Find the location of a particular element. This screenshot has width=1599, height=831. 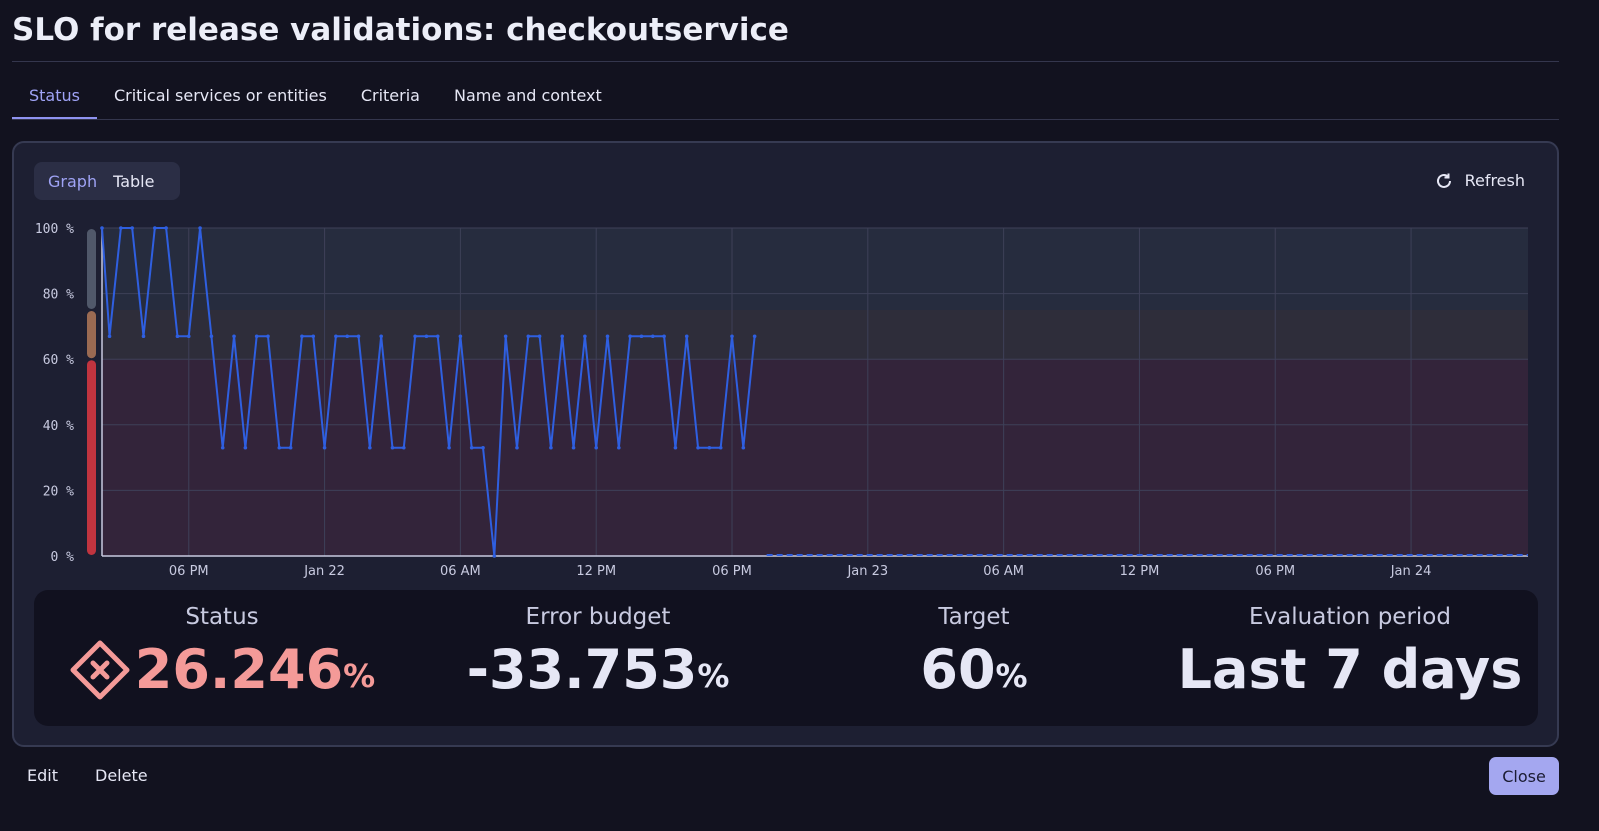

refresh-button: Refresh is located at coordinates (1480, 180).